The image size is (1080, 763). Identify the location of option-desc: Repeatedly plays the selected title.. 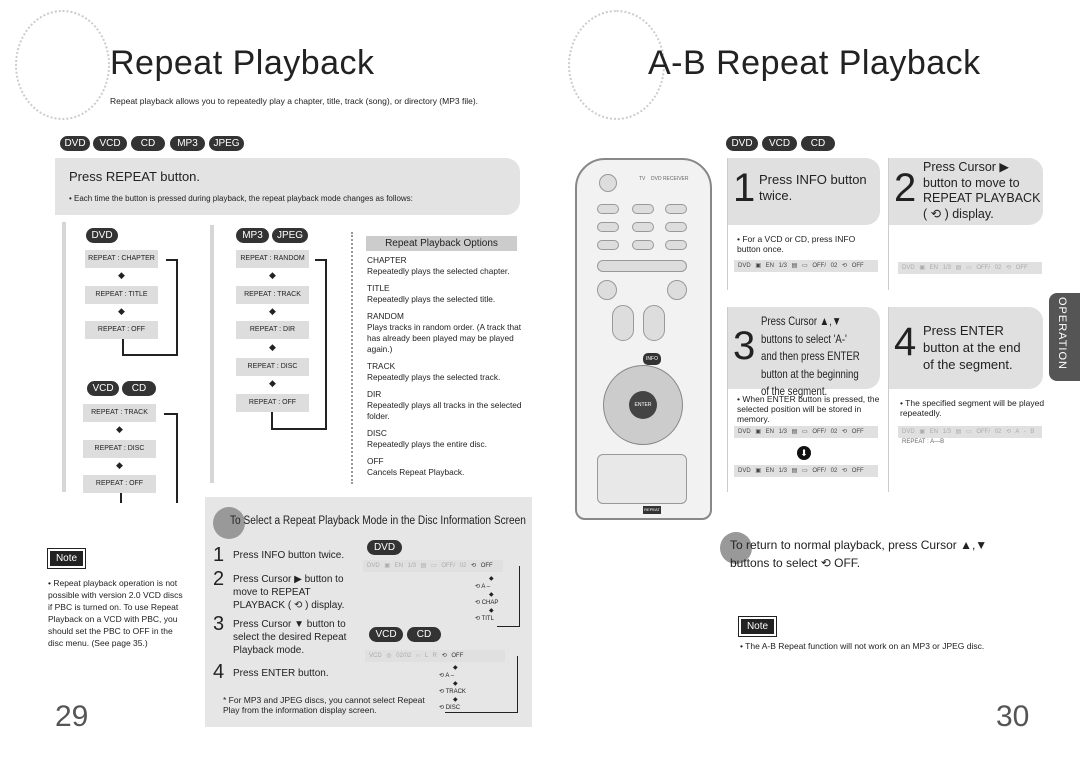
(431, 299).